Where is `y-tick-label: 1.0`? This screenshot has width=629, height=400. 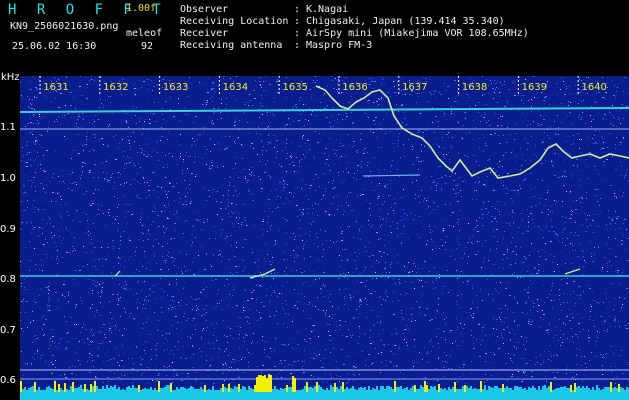
y-tick-label: 1.0 is located at coordinates (8, 178).